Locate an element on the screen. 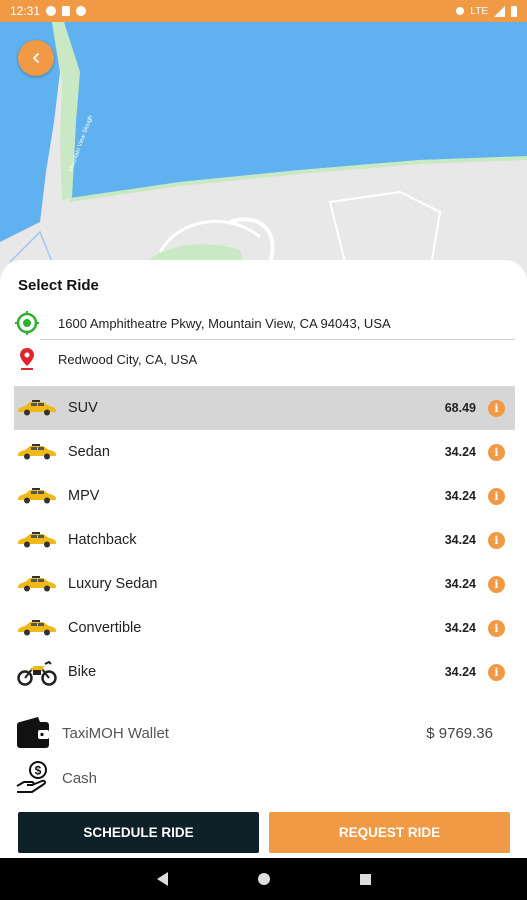 Image resolution: width=527 pixels, height=900 pixels. wallet-label: TaxiMOH Wallet is located at coordinates (115, 733).